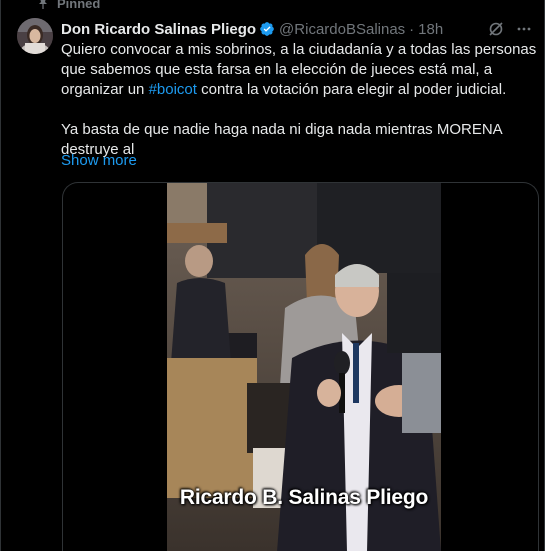  What do you see at coordinates (79, 5) in the screenshot?
I see `pinned-label: Pinned` at bounding box center [79, 5].